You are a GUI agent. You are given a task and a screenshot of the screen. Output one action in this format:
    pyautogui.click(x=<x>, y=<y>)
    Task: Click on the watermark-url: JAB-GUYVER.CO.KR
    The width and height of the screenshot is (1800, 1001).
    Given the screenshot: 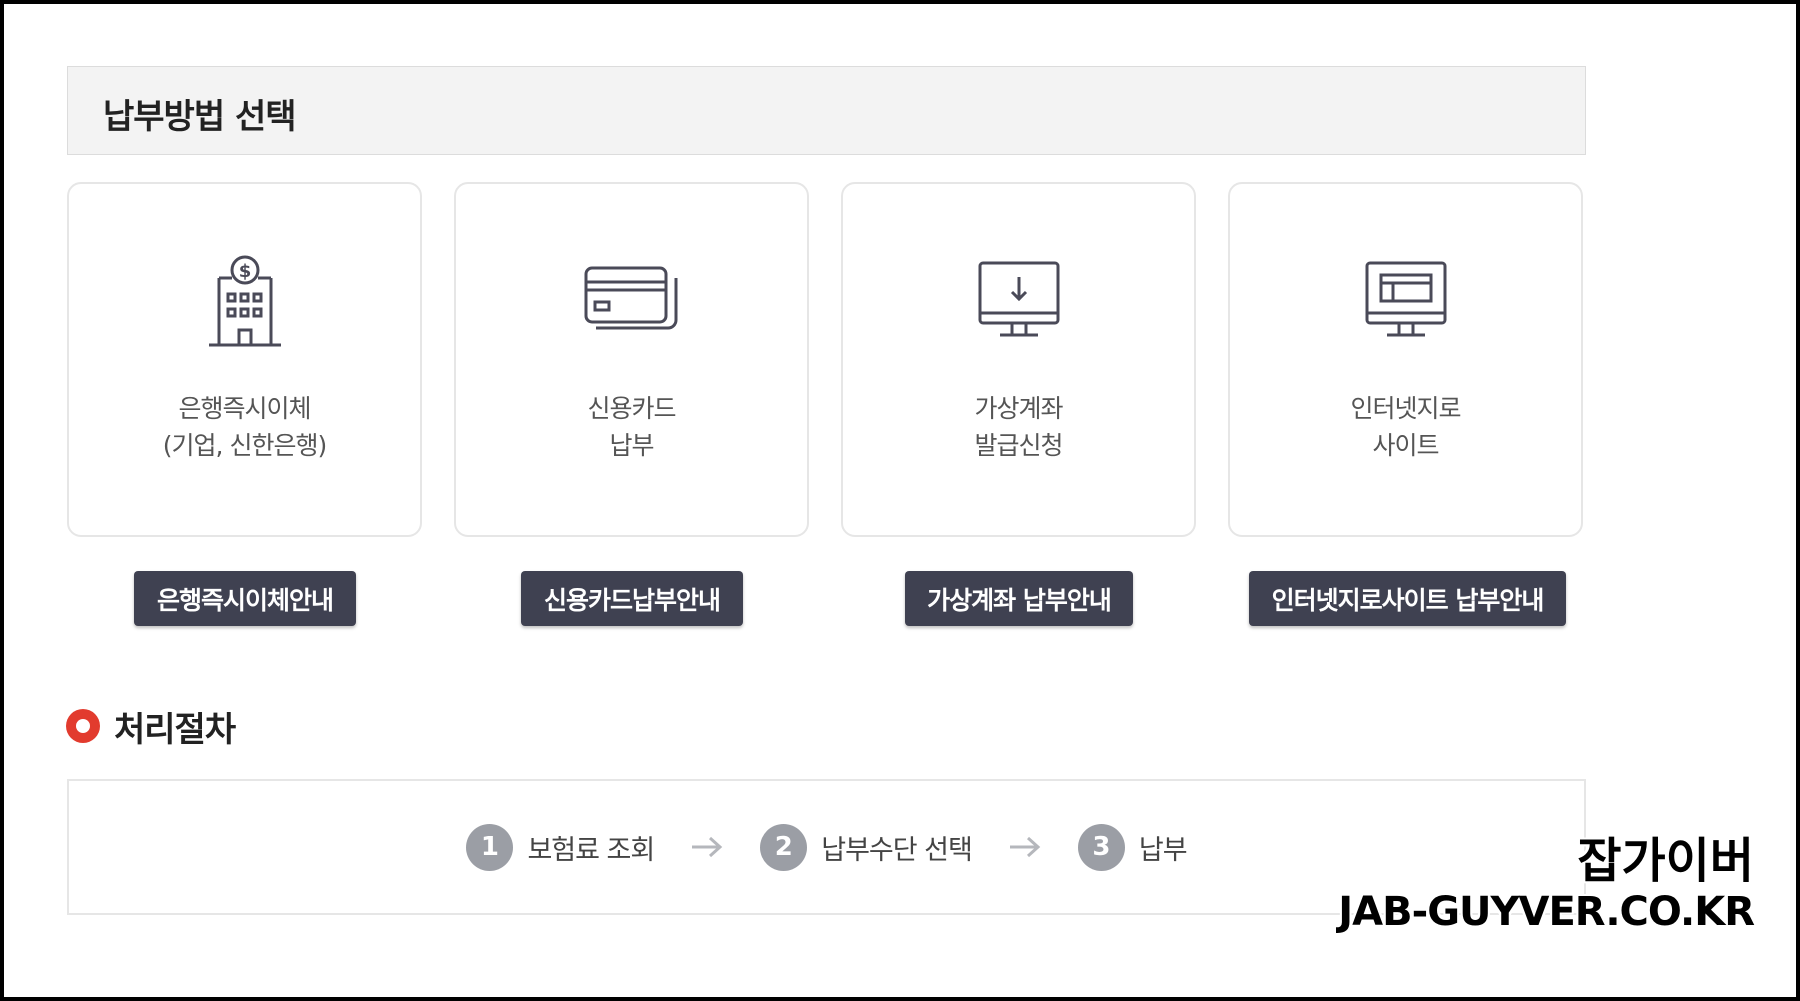 What is the action you would take?
    pyautogui.click(x=1546, y=912)
    